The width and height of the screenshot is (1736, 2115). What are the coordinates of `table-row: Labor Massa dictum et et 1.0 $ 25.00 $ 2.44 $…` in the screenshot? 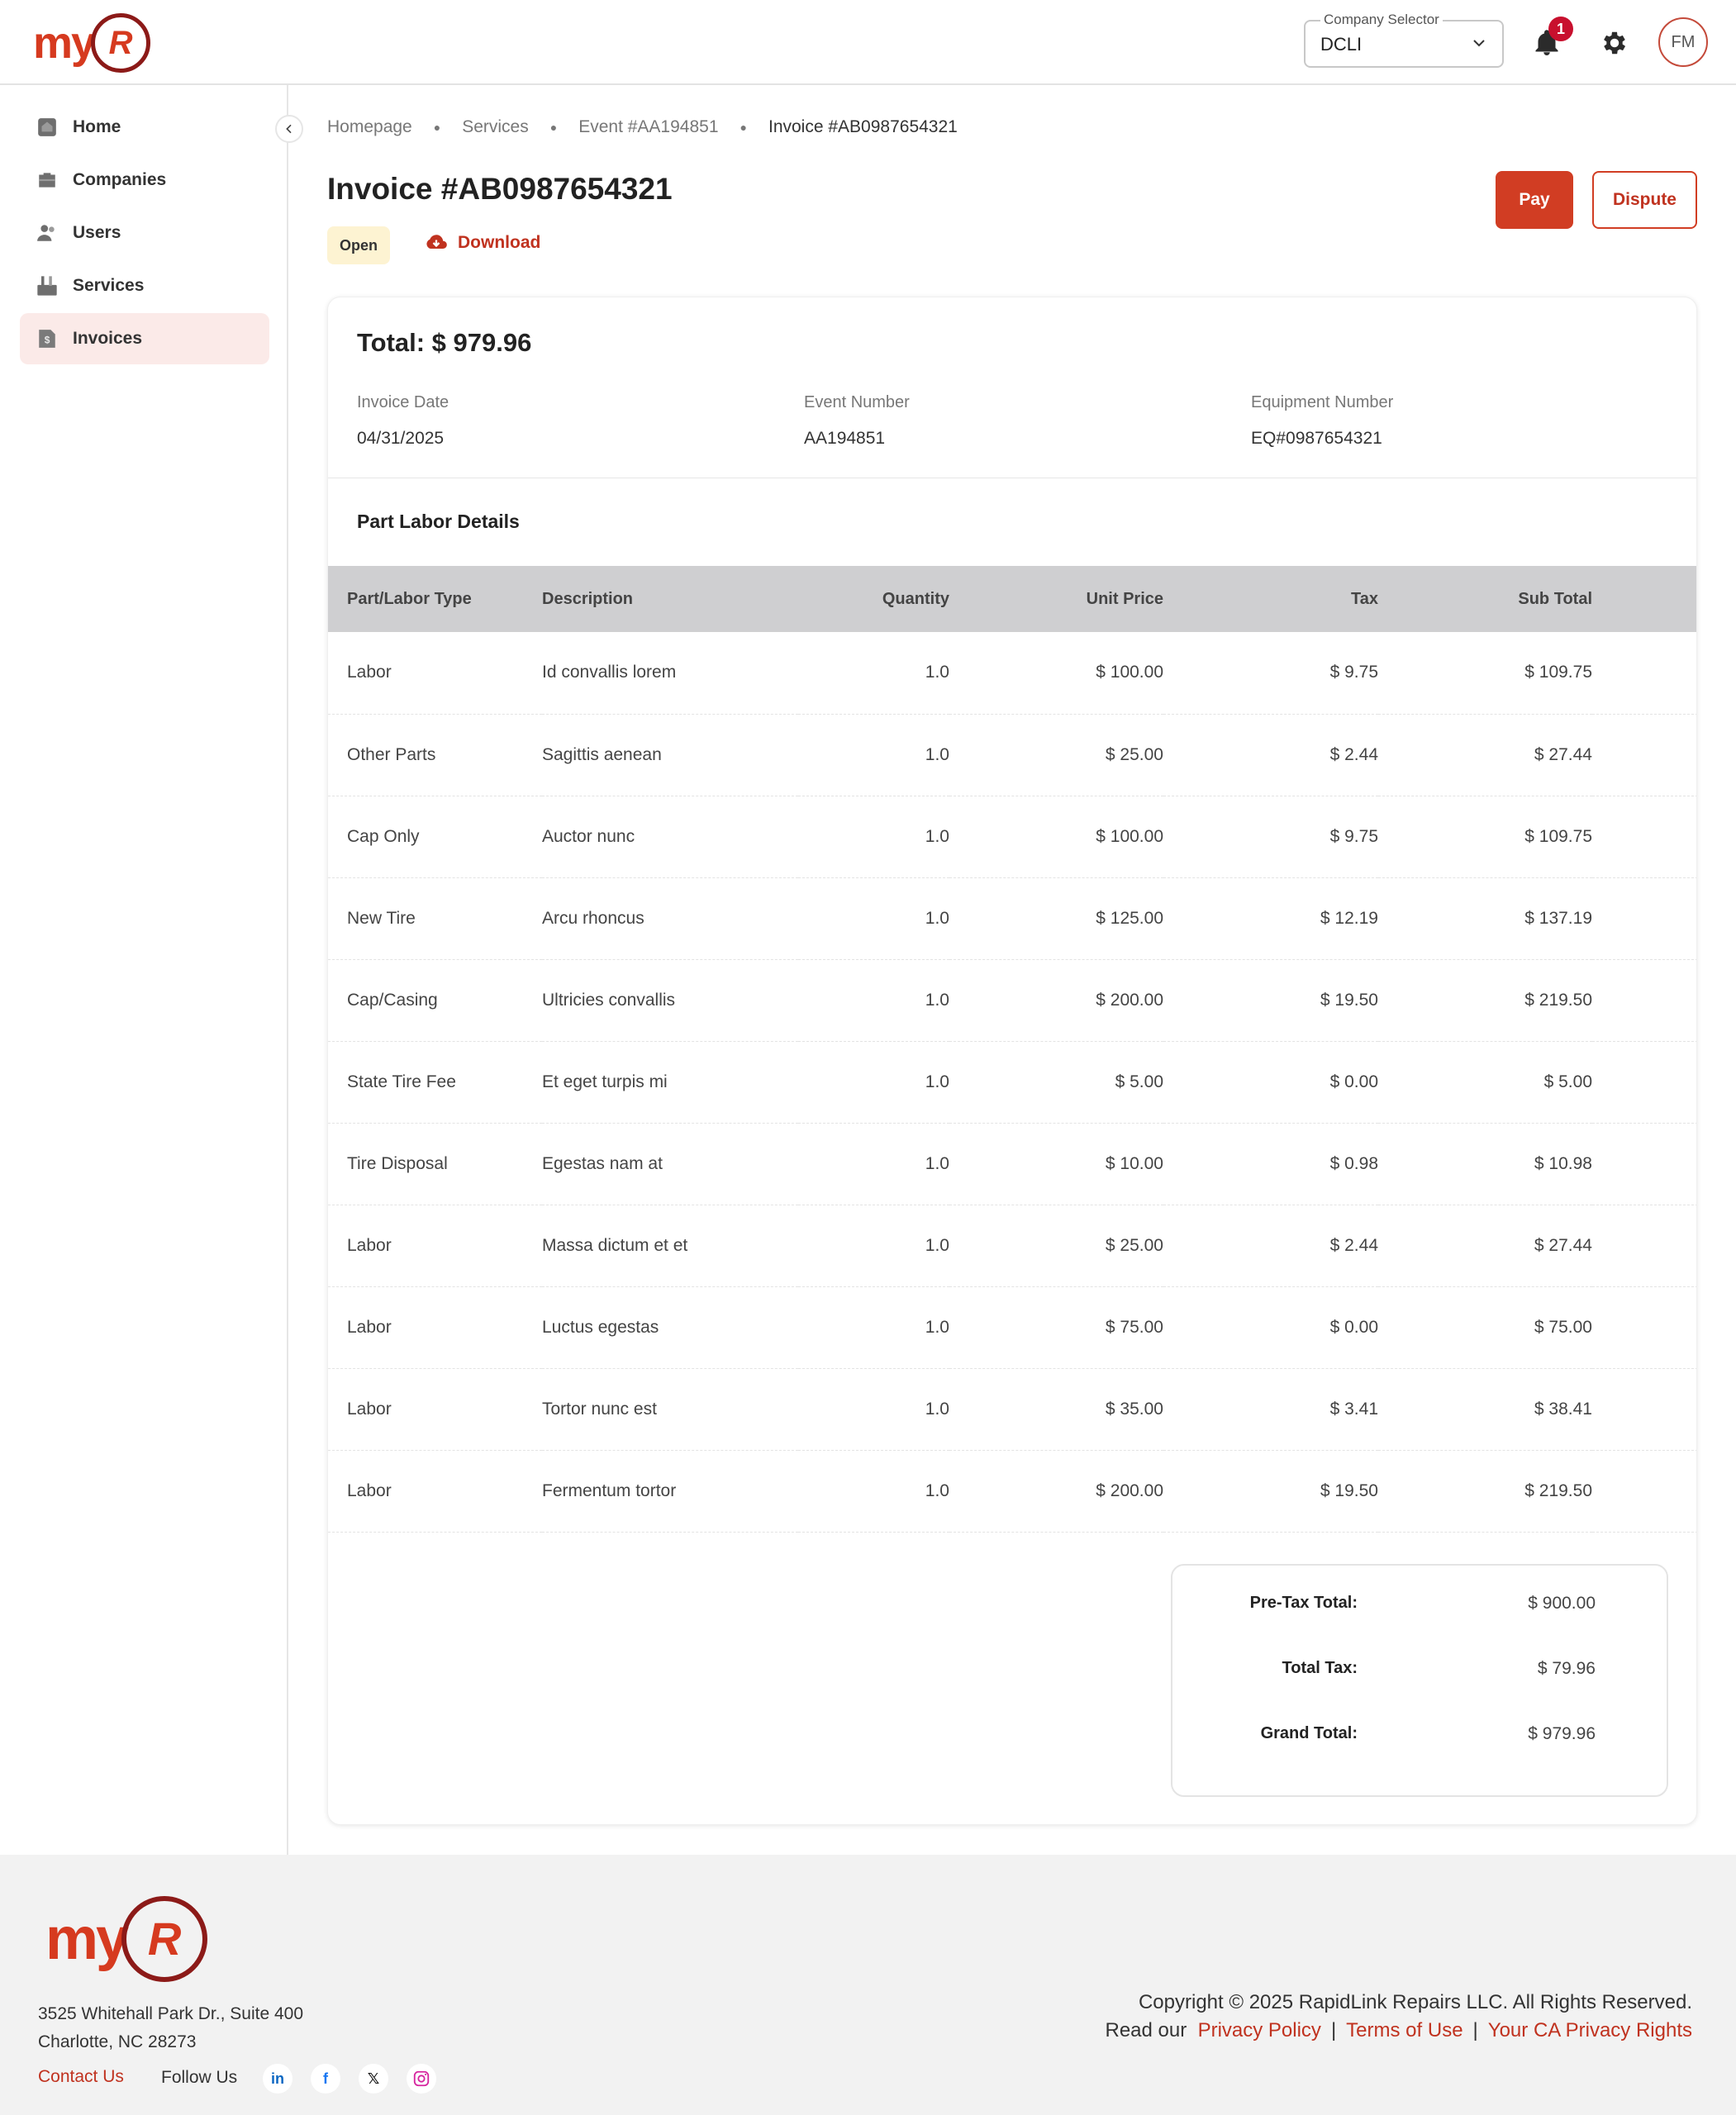 It's located at (1012, 1246).